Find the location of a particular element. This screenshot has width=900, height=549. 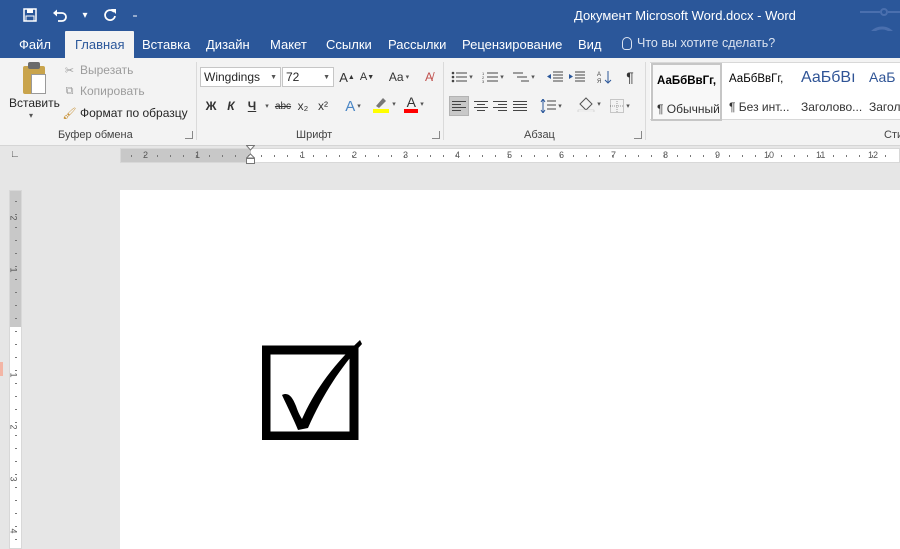

copy-button: ⧉ Копировать is located at coordinates (104, 91).